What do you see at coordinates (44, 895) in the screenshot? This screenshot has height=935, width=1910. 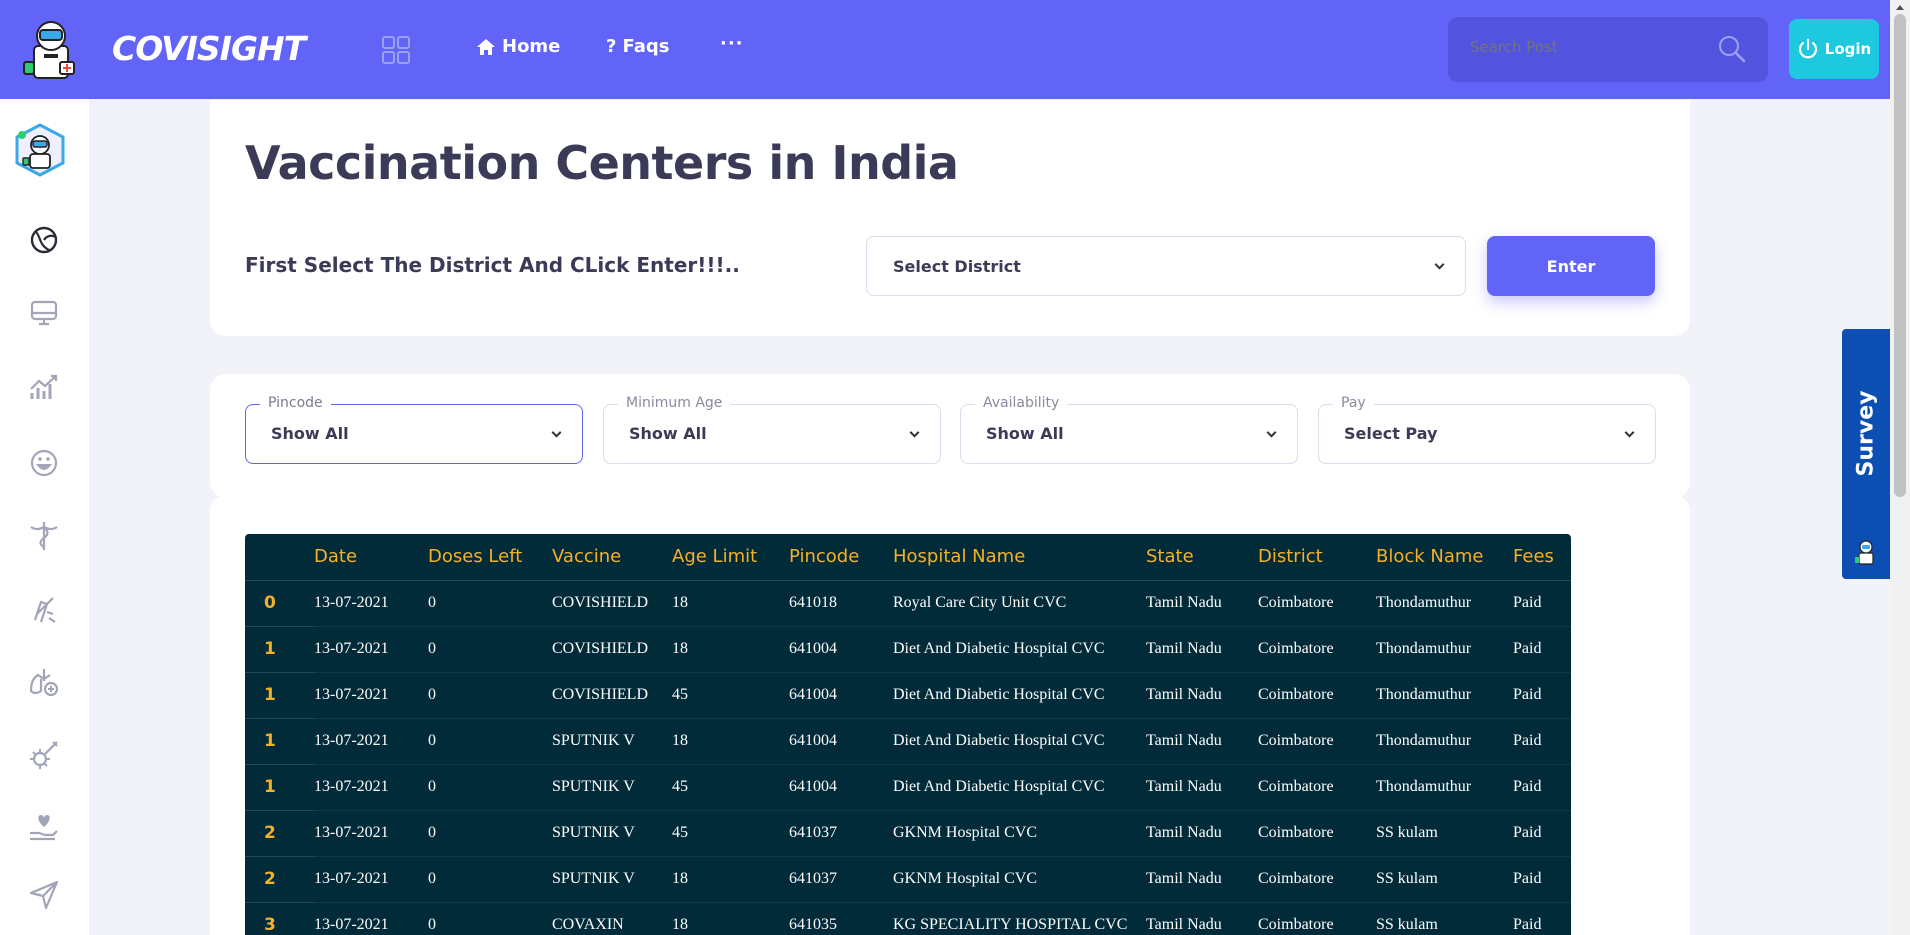 I see `send-icon` at bounding box center [44, 895].